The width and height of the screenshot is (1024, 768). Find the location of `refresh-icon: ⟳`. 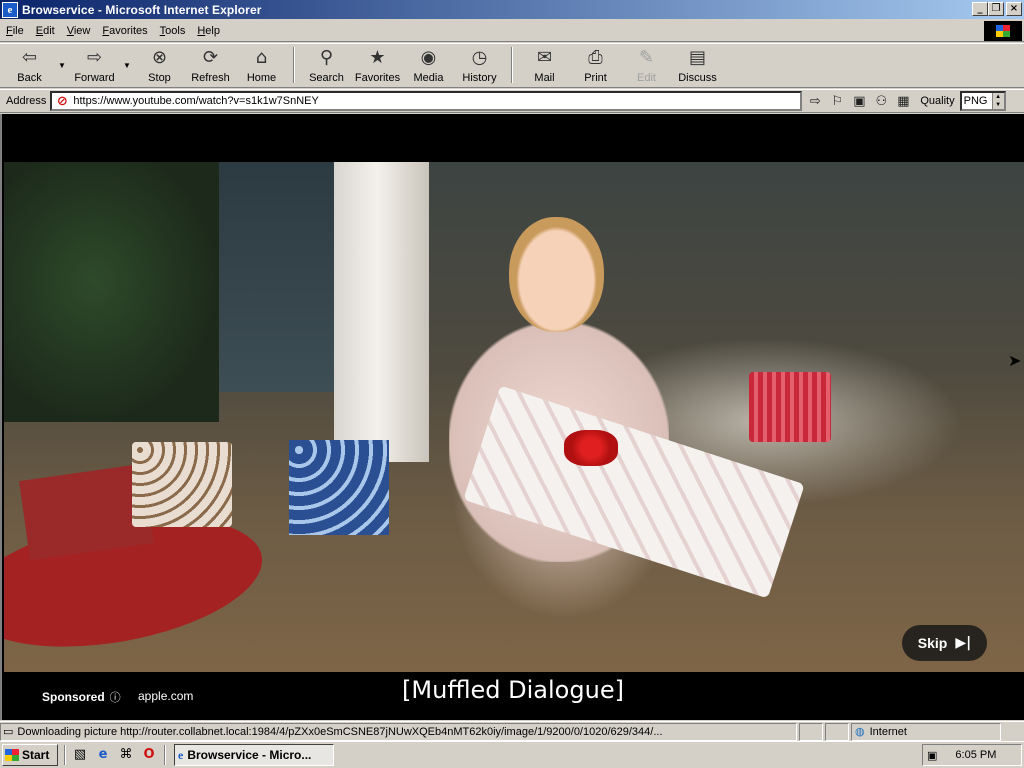

refresh-icon: ⟳ is located at coordinates (210, 57).